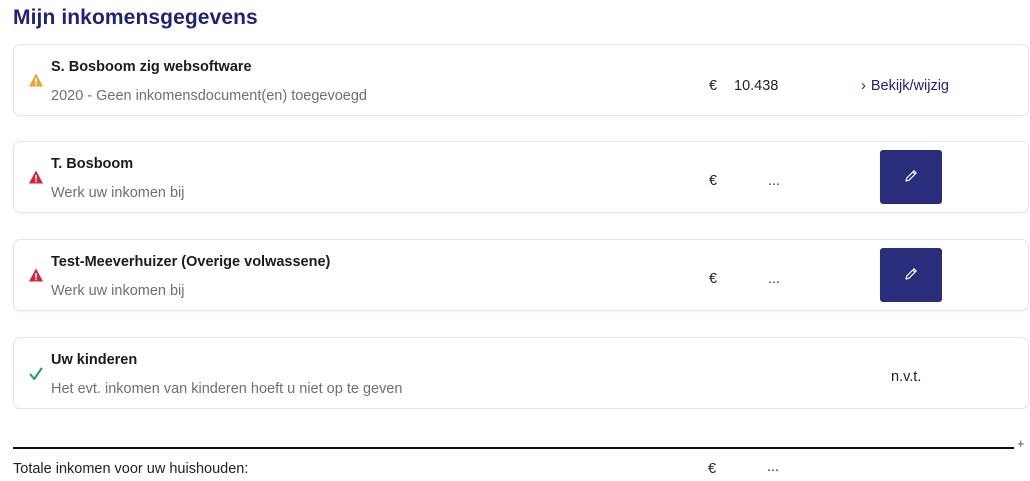 Image resolution: width=1030 pixels, height=481 pixels. I want to click on total-currency: €, so click(712, 469).